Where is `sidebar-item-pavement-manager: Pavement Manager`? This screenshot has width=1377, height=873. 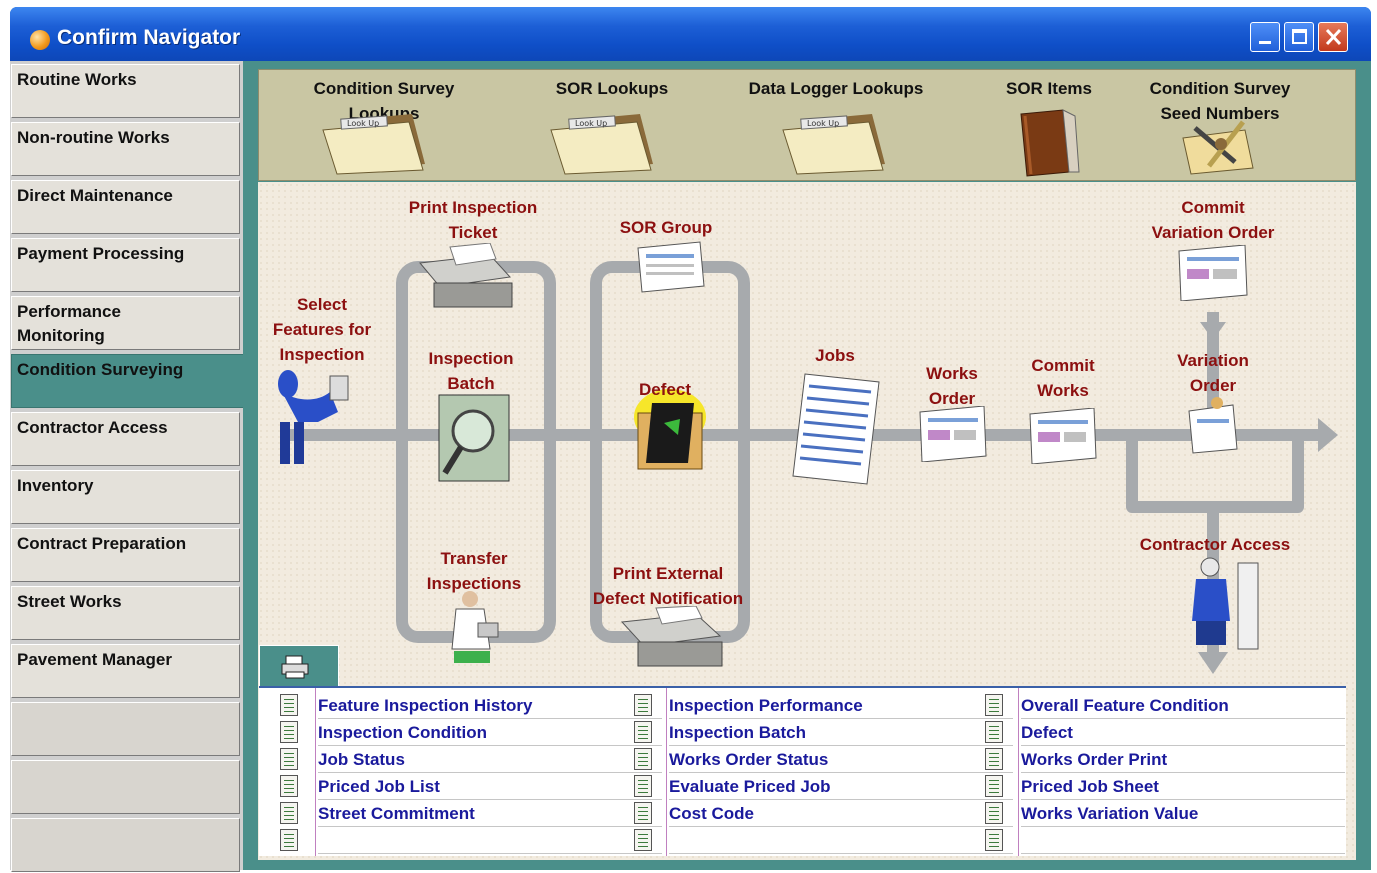
sidebar-item-pavement-manager: Pavement Manager is located at coordinates (125, 671).